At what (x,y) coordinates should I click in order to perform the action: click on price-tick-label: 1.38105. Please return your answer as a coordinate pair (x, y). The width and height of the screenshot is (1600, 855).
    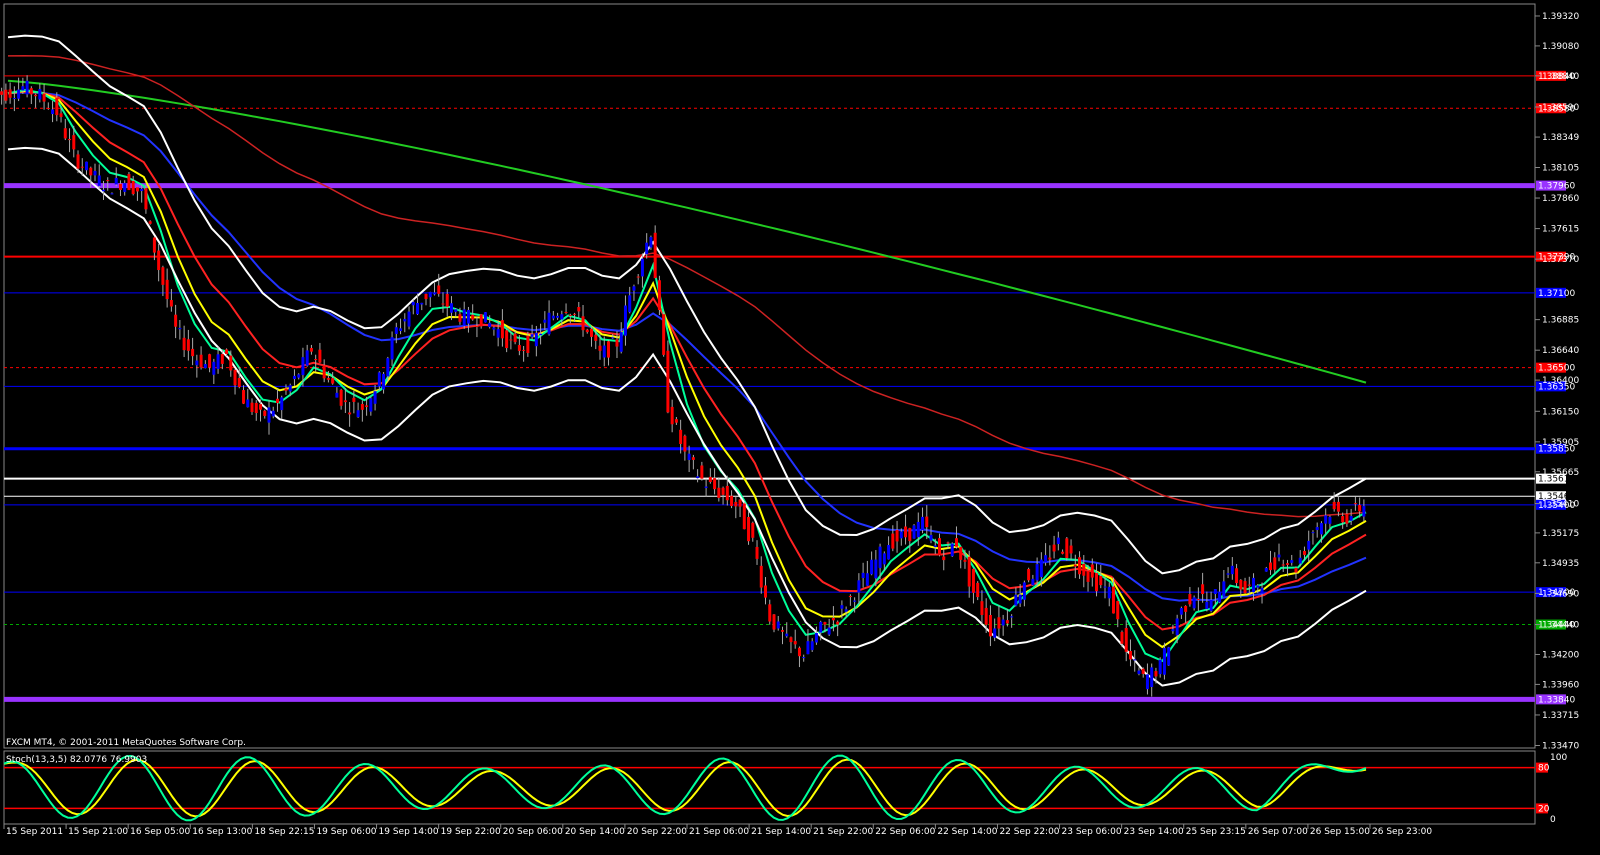
    Looking at the image, I should click on (1560, 168).